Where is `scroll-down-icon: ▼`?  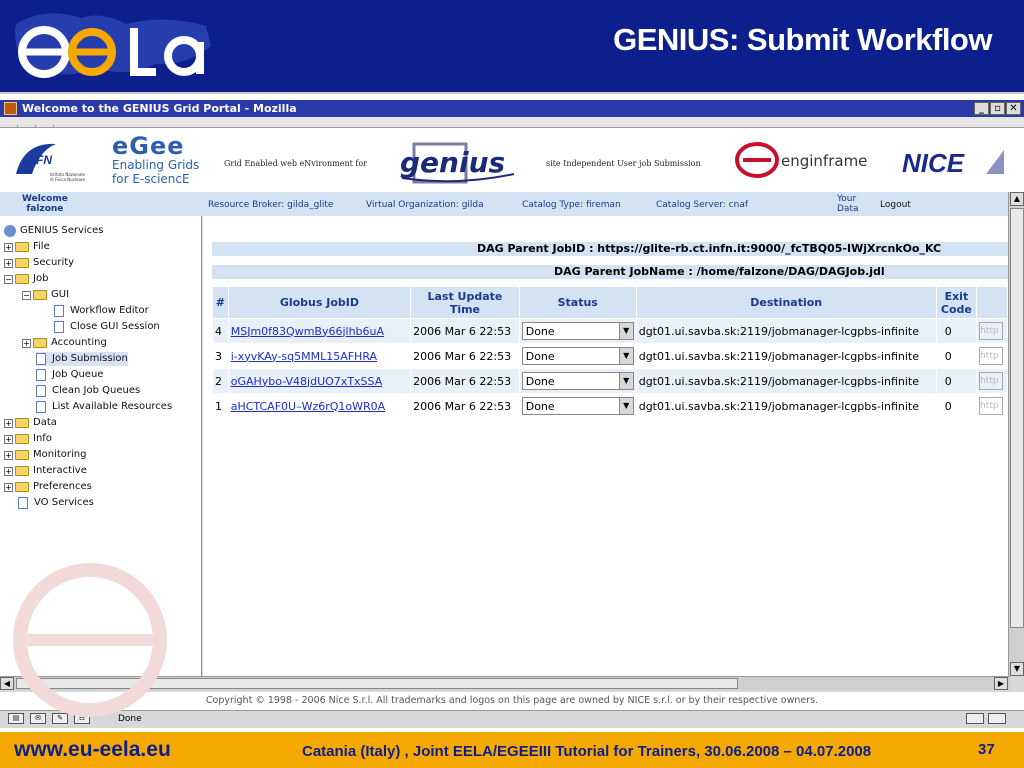 scroll-down-icon: ▼ is located at coordinates (1017, 669).